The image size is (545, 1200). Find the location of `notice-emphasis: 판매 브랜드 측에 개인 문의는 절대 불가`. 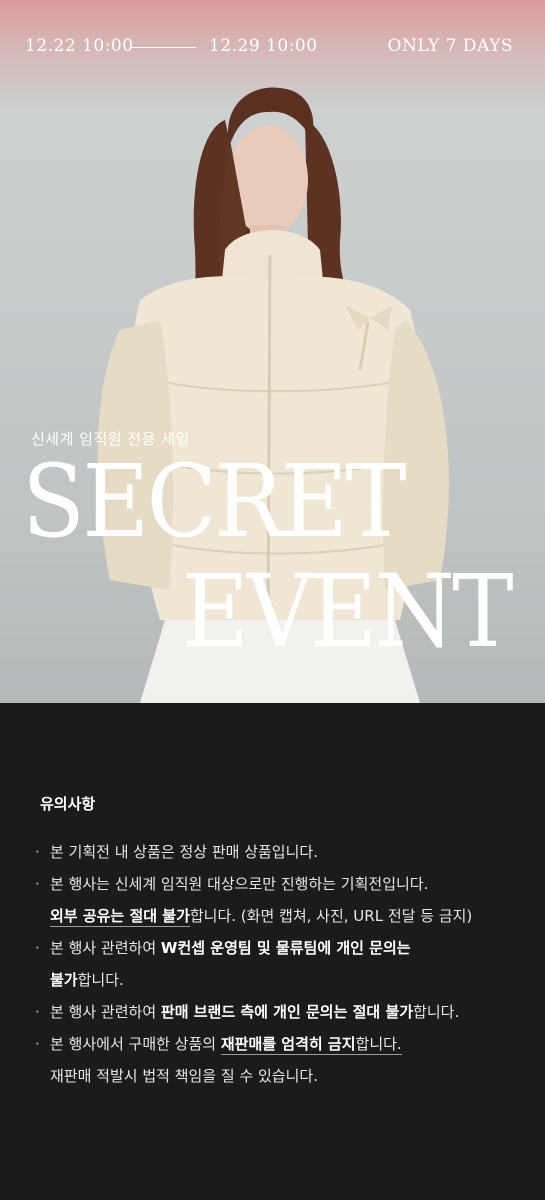

notice-emphasis: 판매 브랜드 측에 개인 문의는 절대 불가 is located at coordinates (287, 1012).